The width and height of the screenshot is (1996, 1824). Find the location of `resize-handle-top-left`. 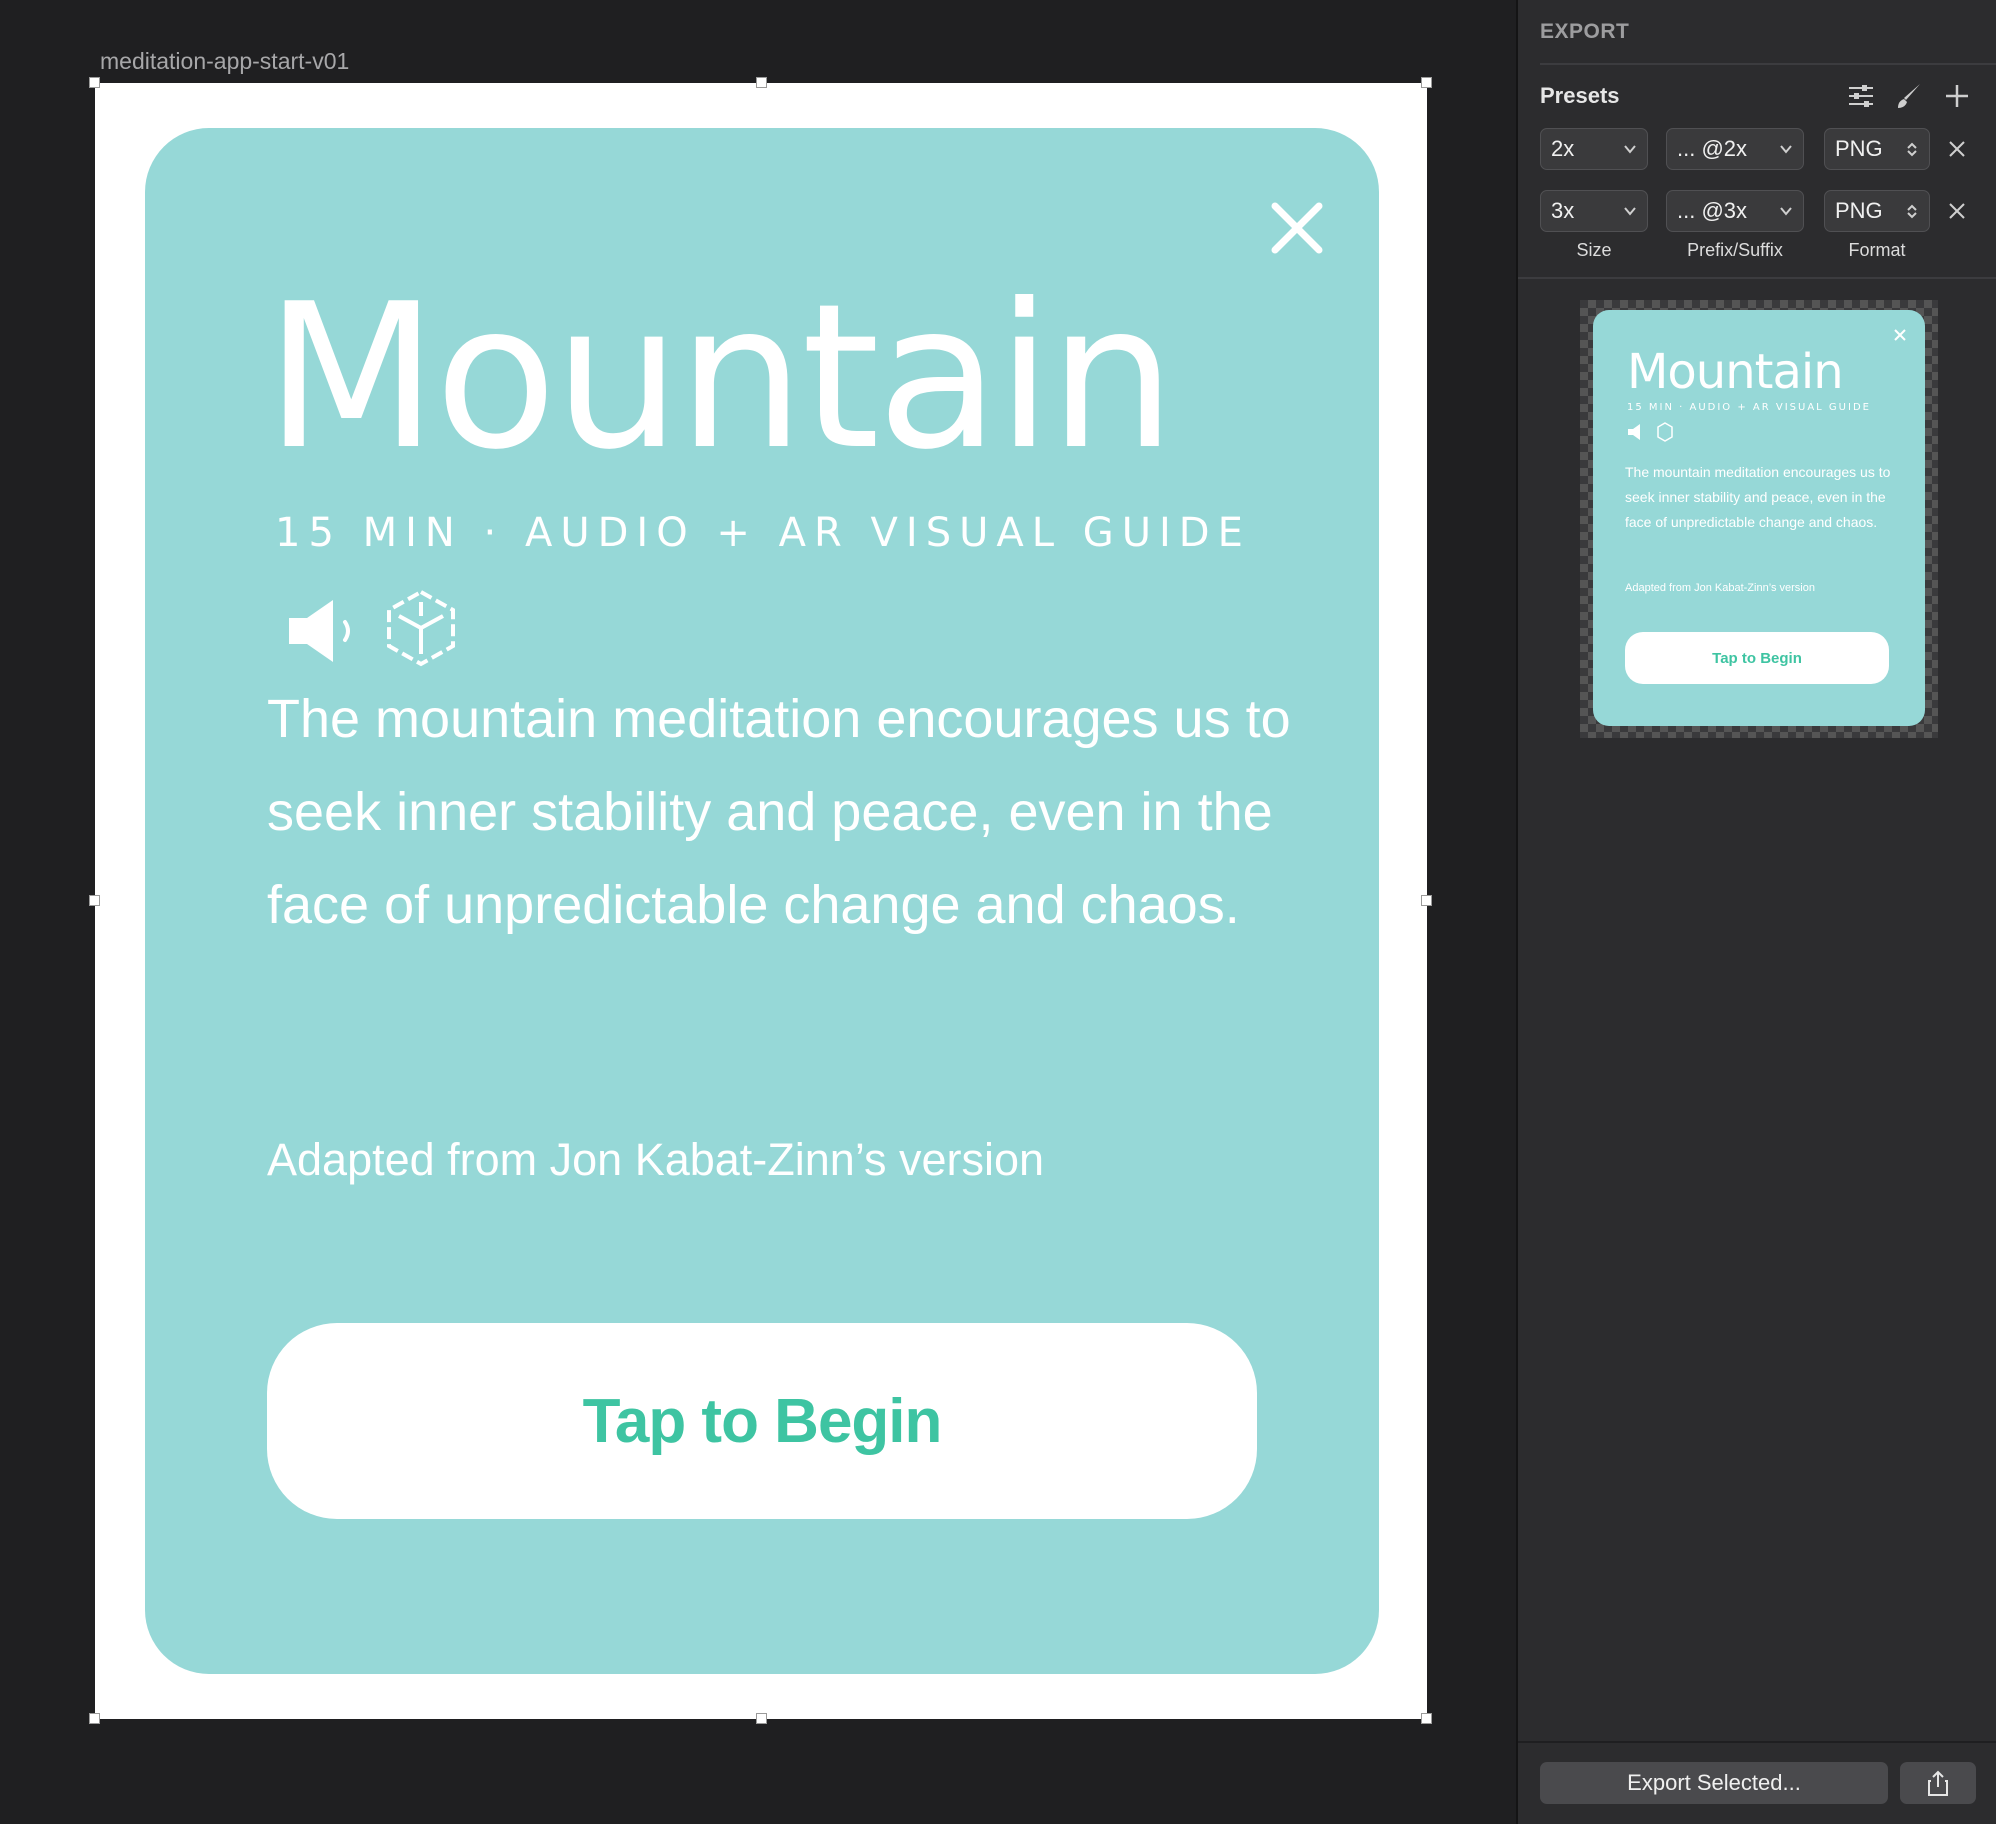

resize-handle-top-left is located at coordinates (94, 82).